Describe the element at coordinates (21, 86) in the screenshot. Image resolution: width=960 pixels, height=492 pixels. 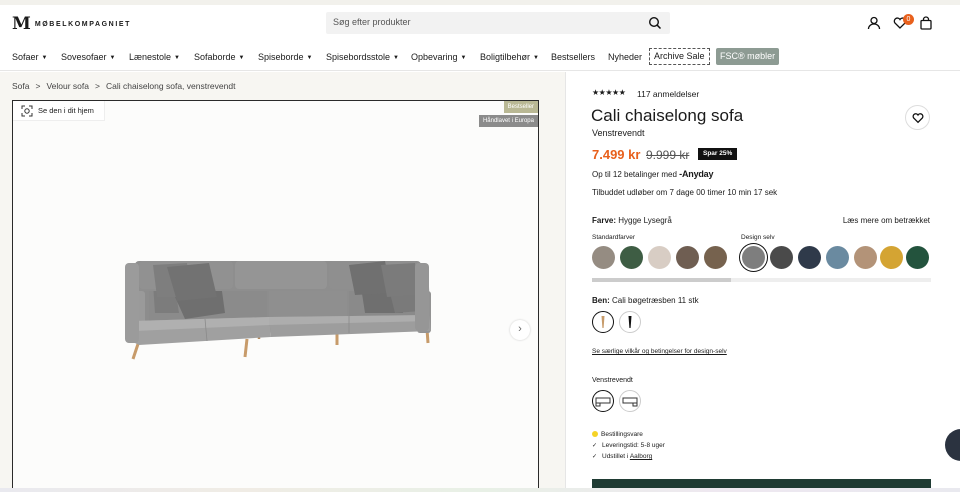
I see `breadcrumb-item: Sofa` at that location.